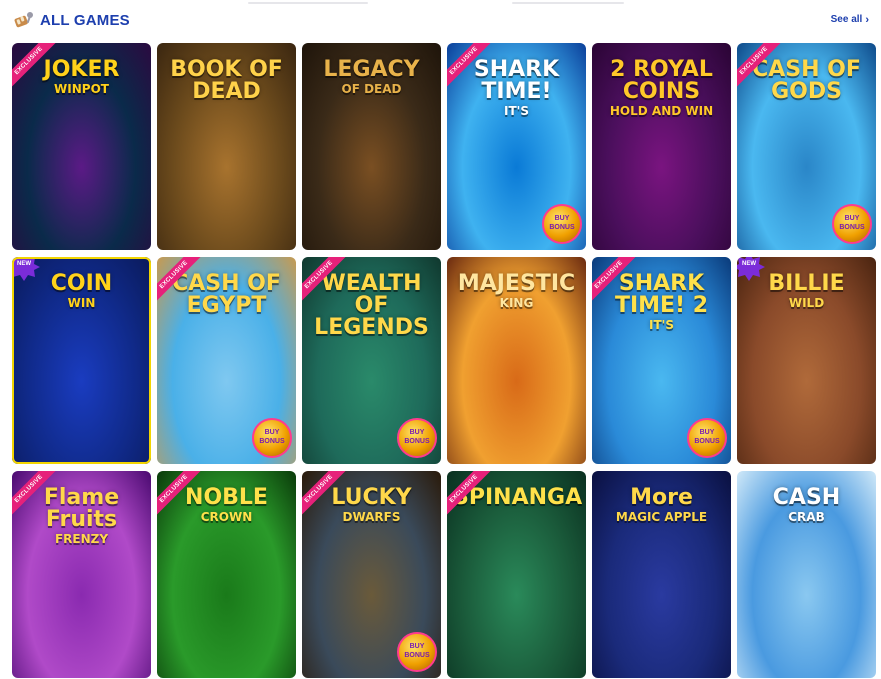  Describe the element at coordinates (516, 303) in the screenshot. I see `game-subtitle: KING` at that location.